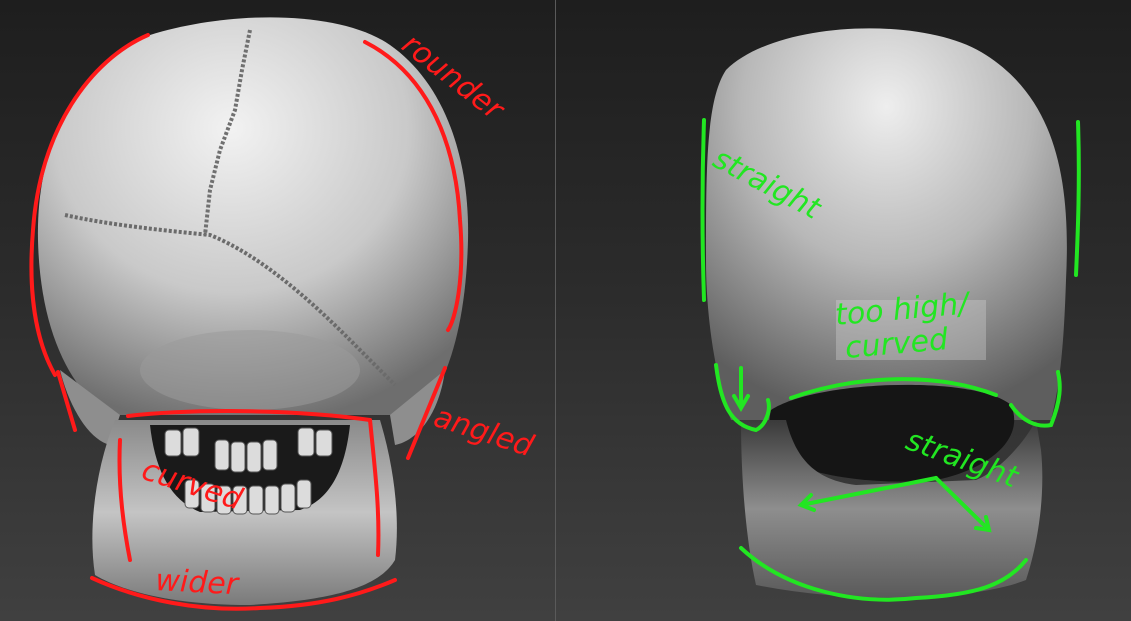 The height and width of the screenshot is (621, 1131). What do you see at coordinates (198, 582) in the screenshot?
I see `annotation-wider: wider` at bounding box center [198, 582].